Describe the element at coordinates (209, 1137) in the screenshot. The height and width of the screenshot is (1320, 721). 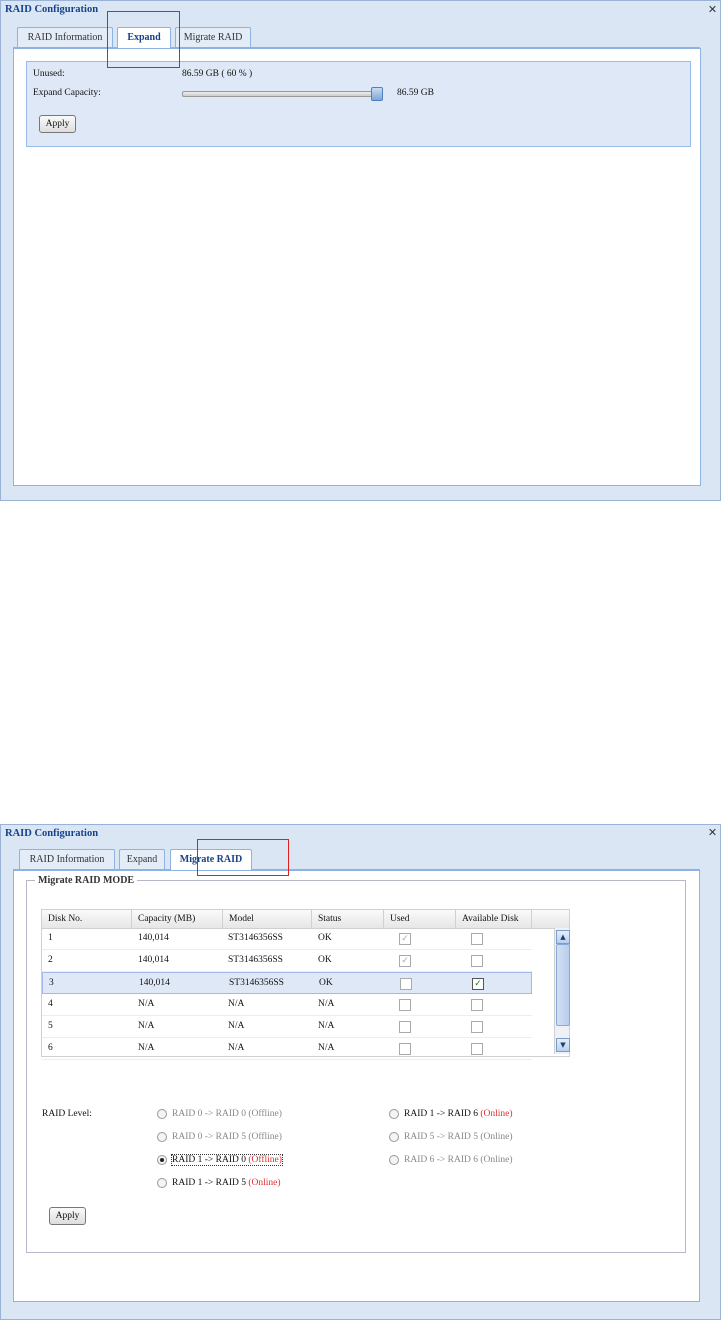
I see `raid-option-text: RAID 0 -> RAID 5` at that location.